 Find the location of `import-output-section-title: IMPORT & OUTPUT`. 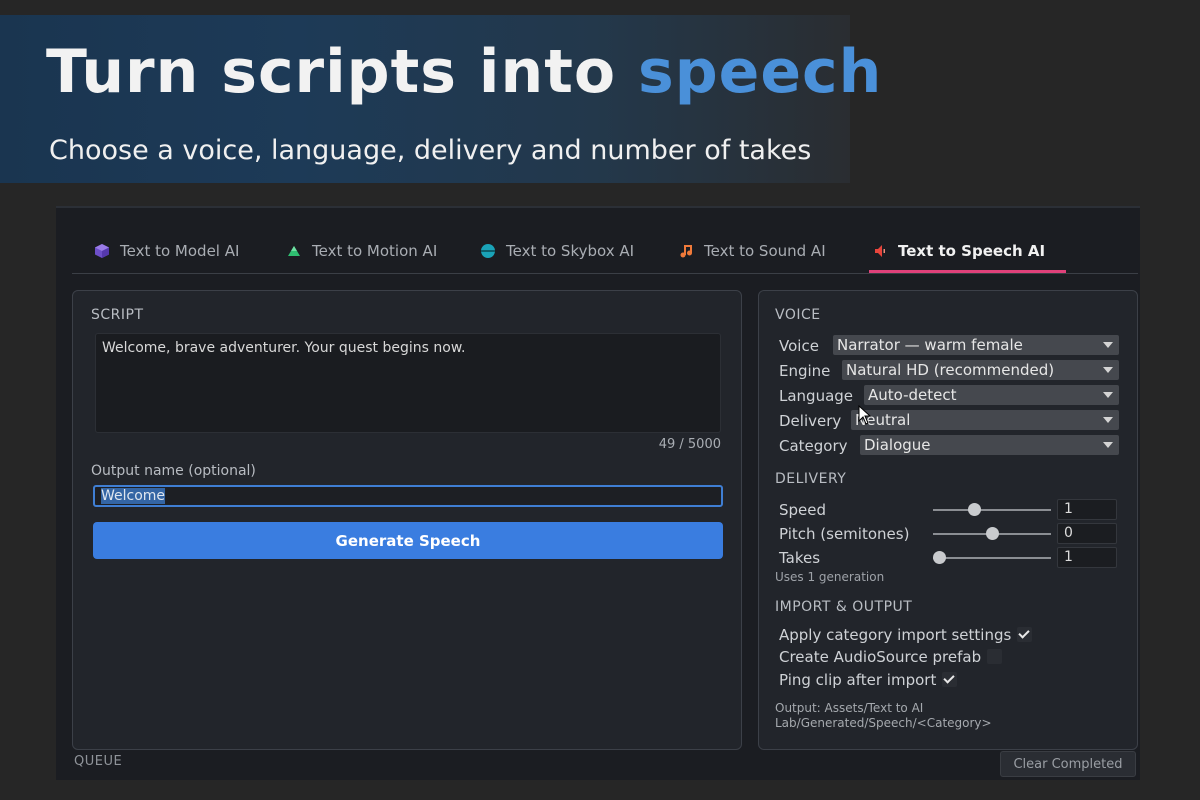

import-output-section-title: IMPORT & OUTPUT is located at coordinates (844, 607).